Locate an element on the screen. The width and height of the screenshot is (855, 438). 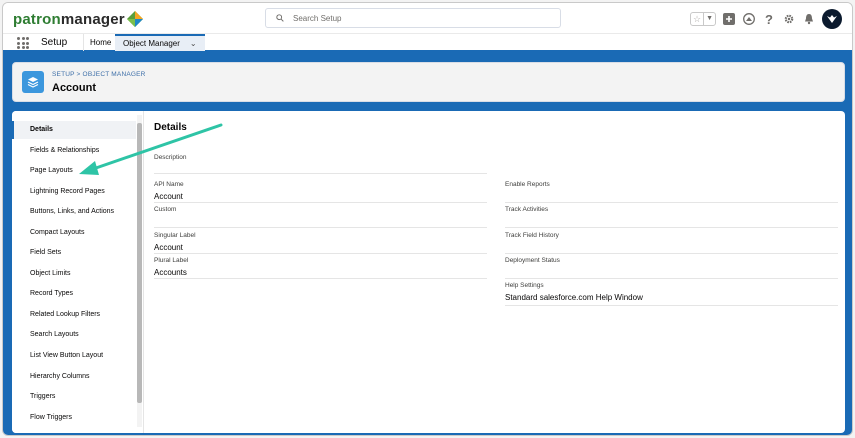
field-enable-reports: Enable Reports is located at coordinates (671, 192).